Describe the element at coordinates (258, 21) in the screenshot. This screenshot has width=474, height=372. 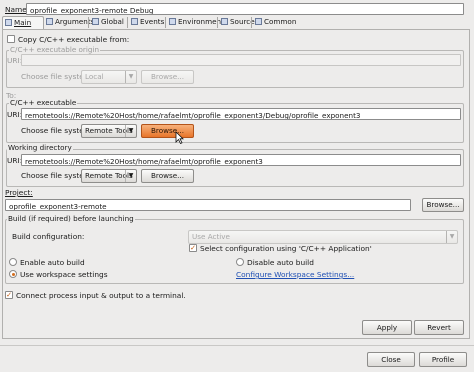
I see `common-tab-icon` at that location.